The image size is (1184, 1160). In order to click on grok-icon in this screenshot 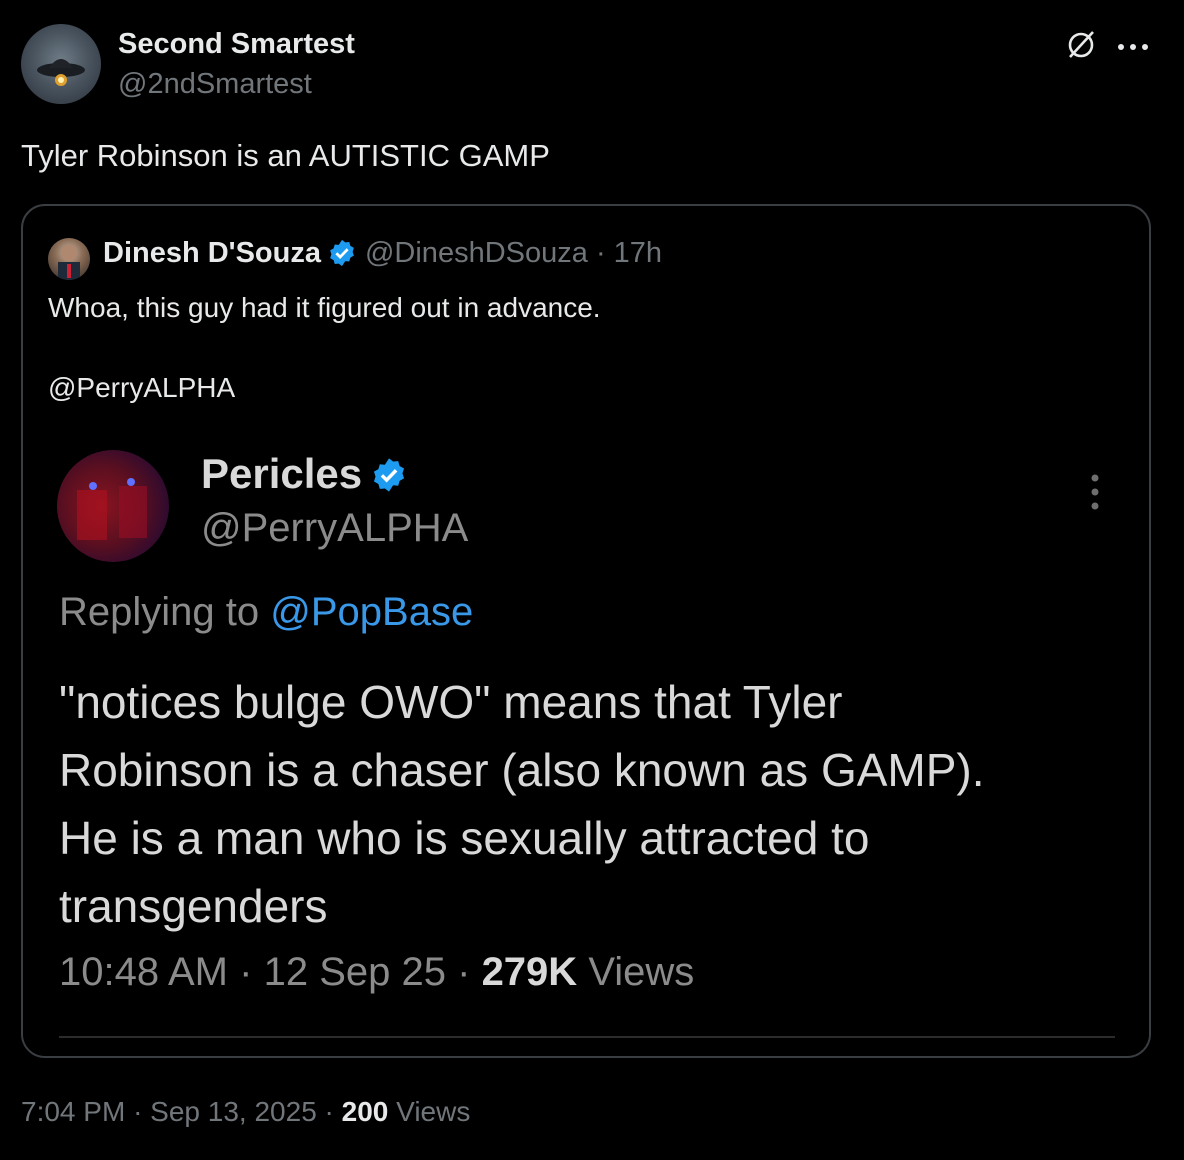, I will do `click(1081, 45)`.